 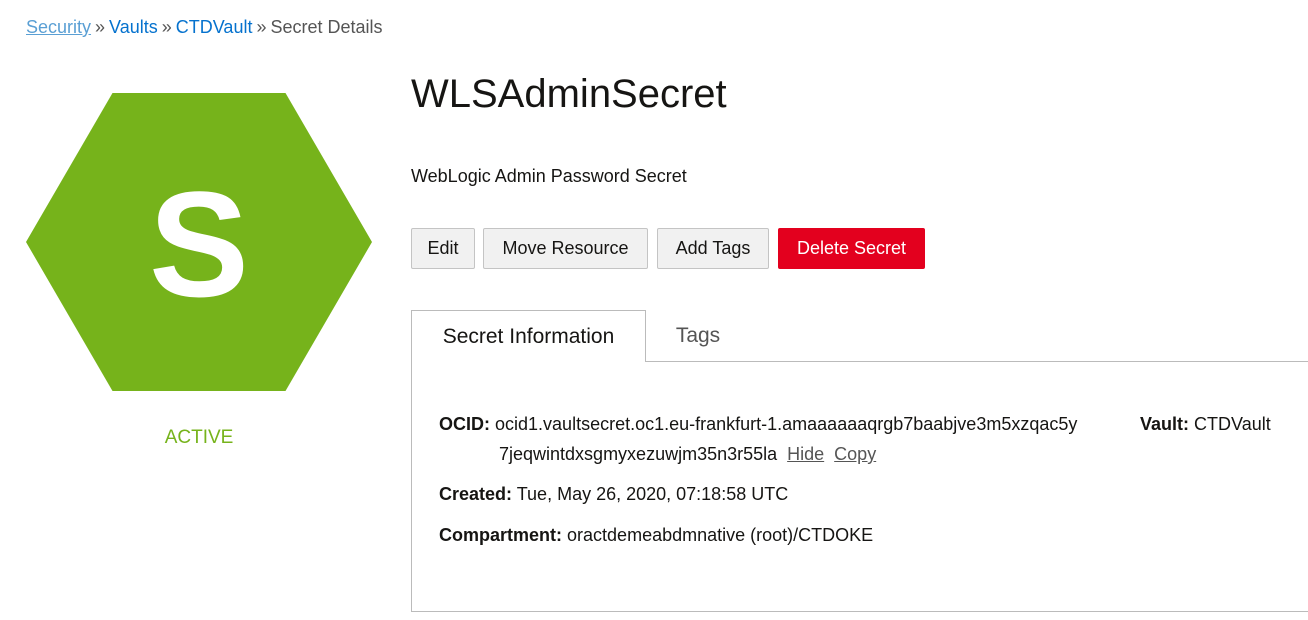 What do you see at coordinates (476, 494) in the screenshot?
I see `created-label: Created:` at bounding box center [476, 494].